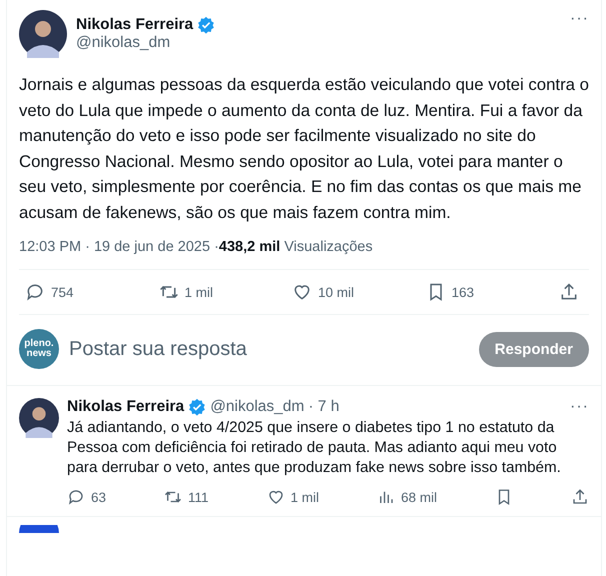 The height and width of the screenshot is (576, 606). Describe the element at coordinates (463, 292) in the screenshot. I see `action-count: 163` at that location.